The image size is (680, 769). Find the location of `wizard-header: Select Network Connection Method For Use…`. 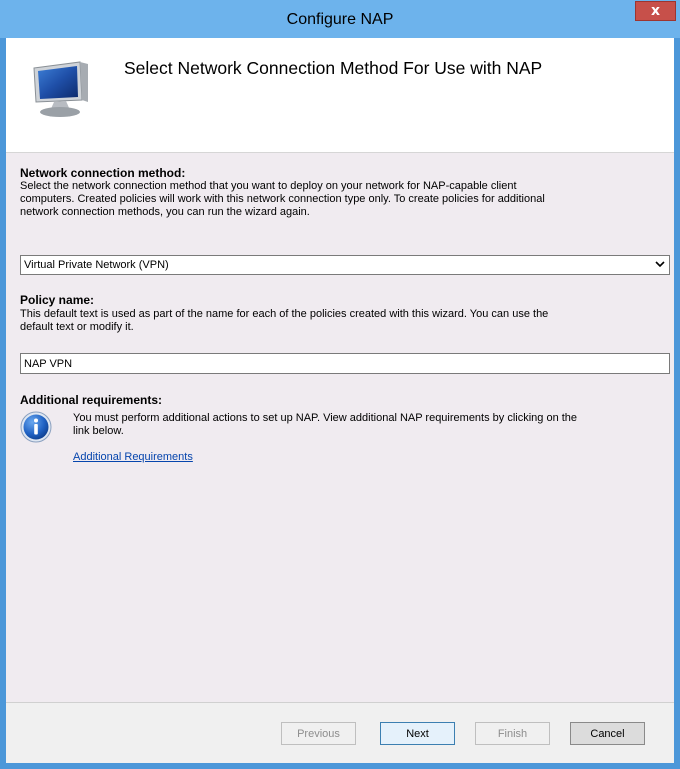

wizard-header: Select Network Connection Method For Use… is located at coordinates (340, 95).